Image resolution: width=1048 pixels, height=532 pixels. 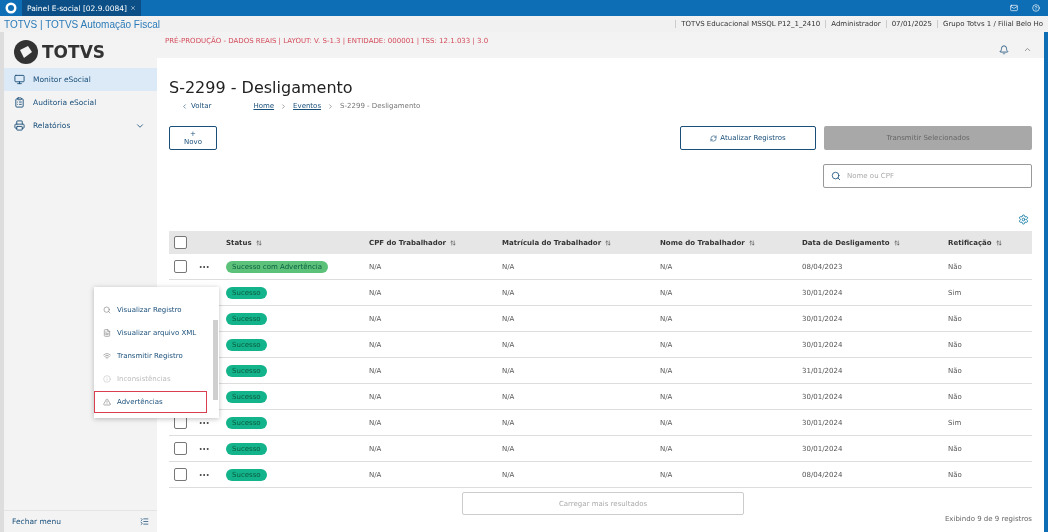 I want to click on signal-icon, so click(x=107, y=356).